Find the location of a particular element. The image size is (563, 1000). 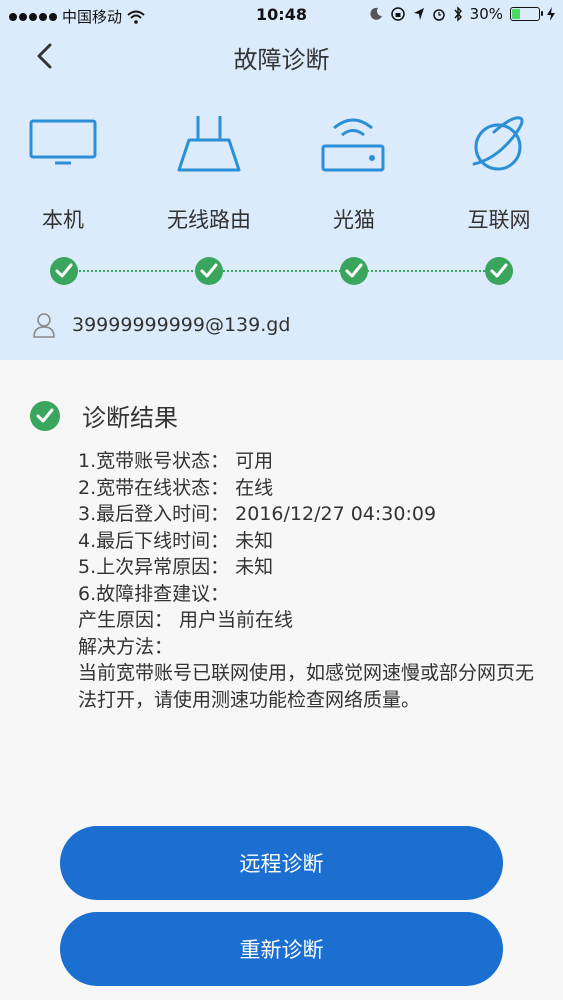

status-right: 30% is located at coordinates (462, 14).